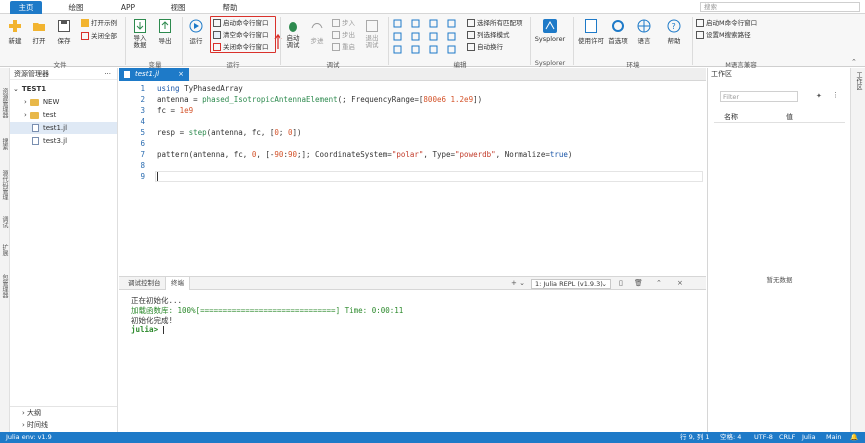  Describe the element at coordinates (723, 35) in the screenshot. I see `set-m-path-button: 设置M搜索路径` at that location.